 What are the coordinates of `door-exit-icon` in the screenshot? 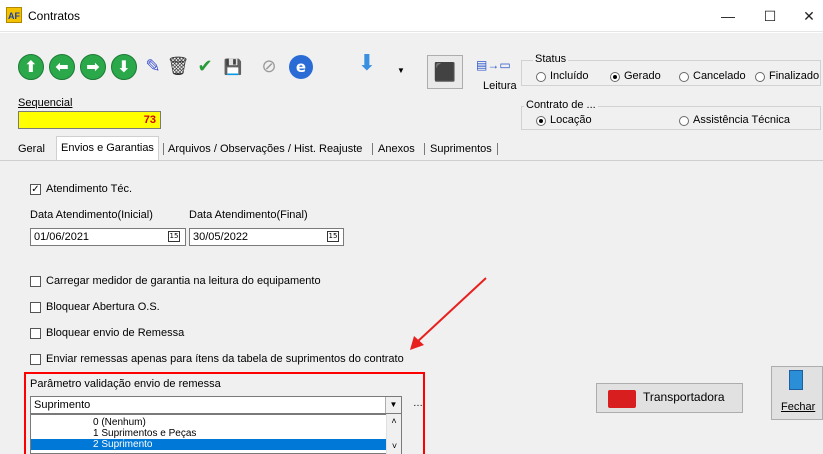 It's located at (796, 380).